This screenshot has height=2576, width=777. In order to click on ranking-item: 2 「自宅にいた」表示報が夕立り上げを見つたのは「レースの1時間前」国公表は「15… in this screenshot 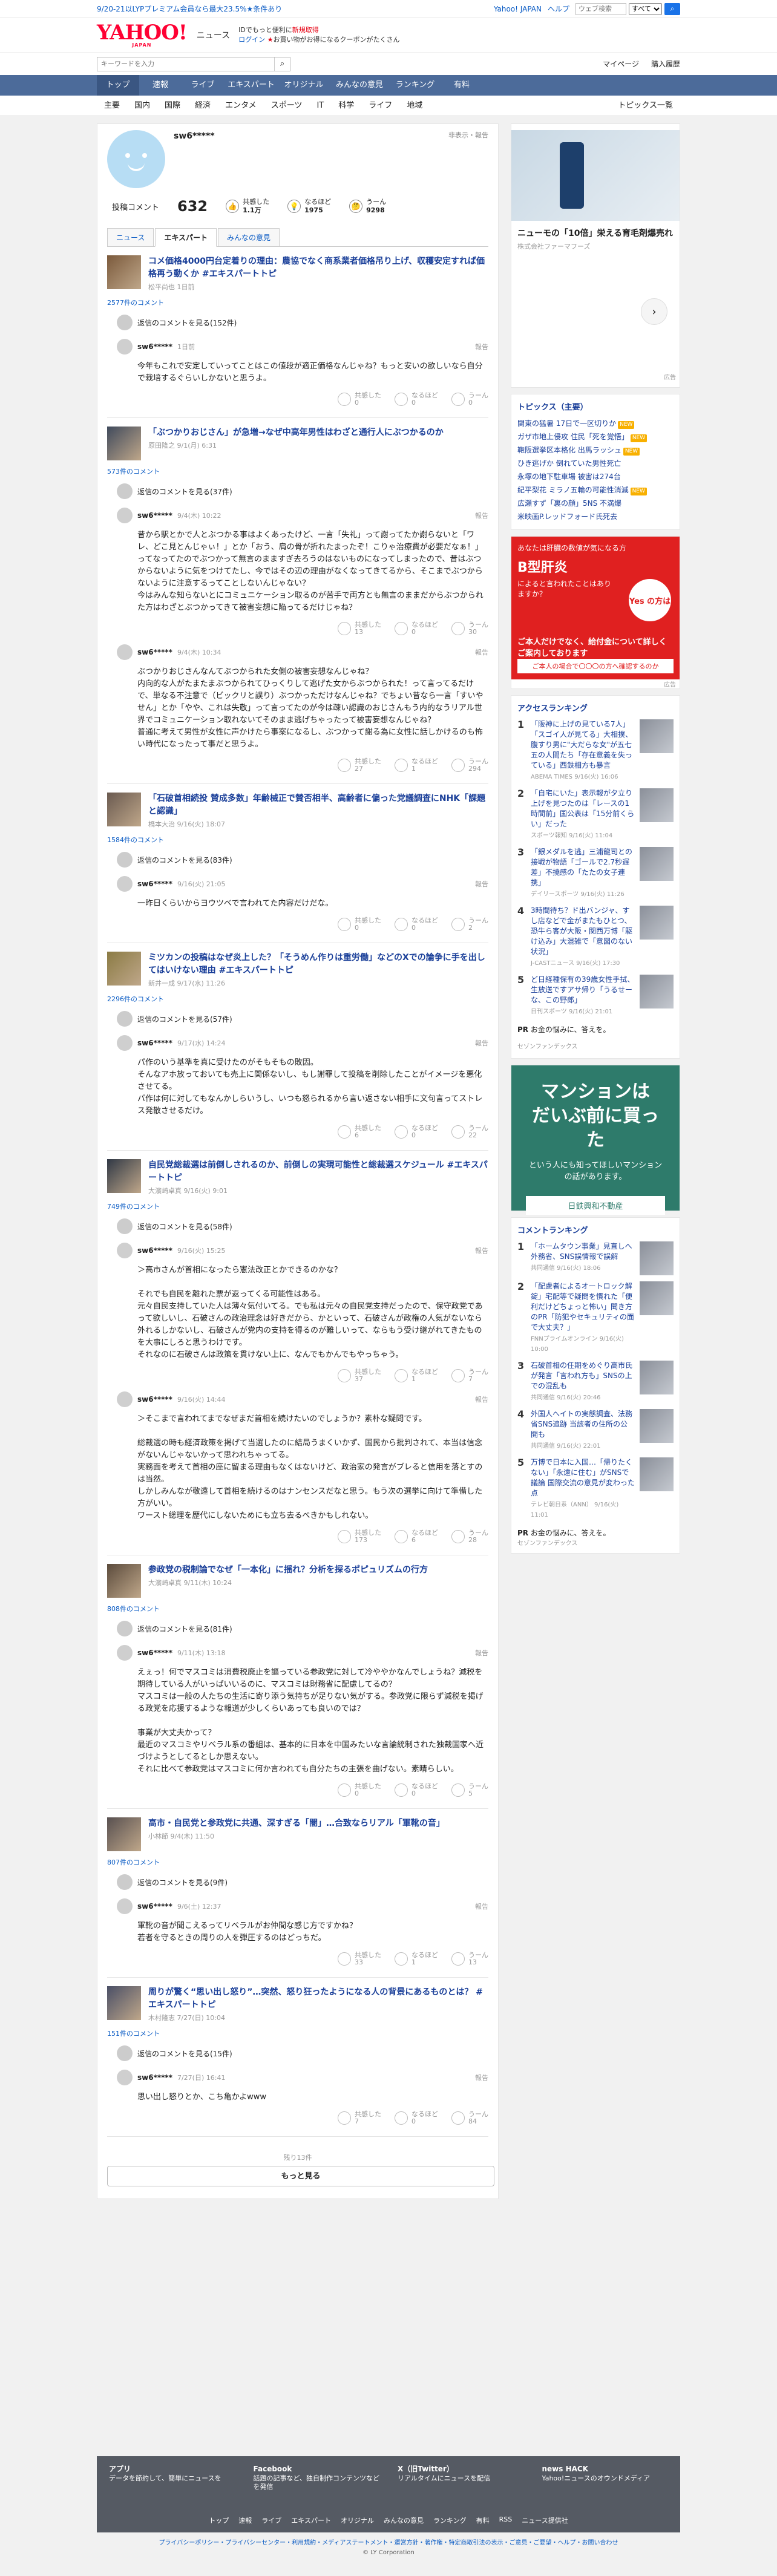, I will do `click(595, 814)`.